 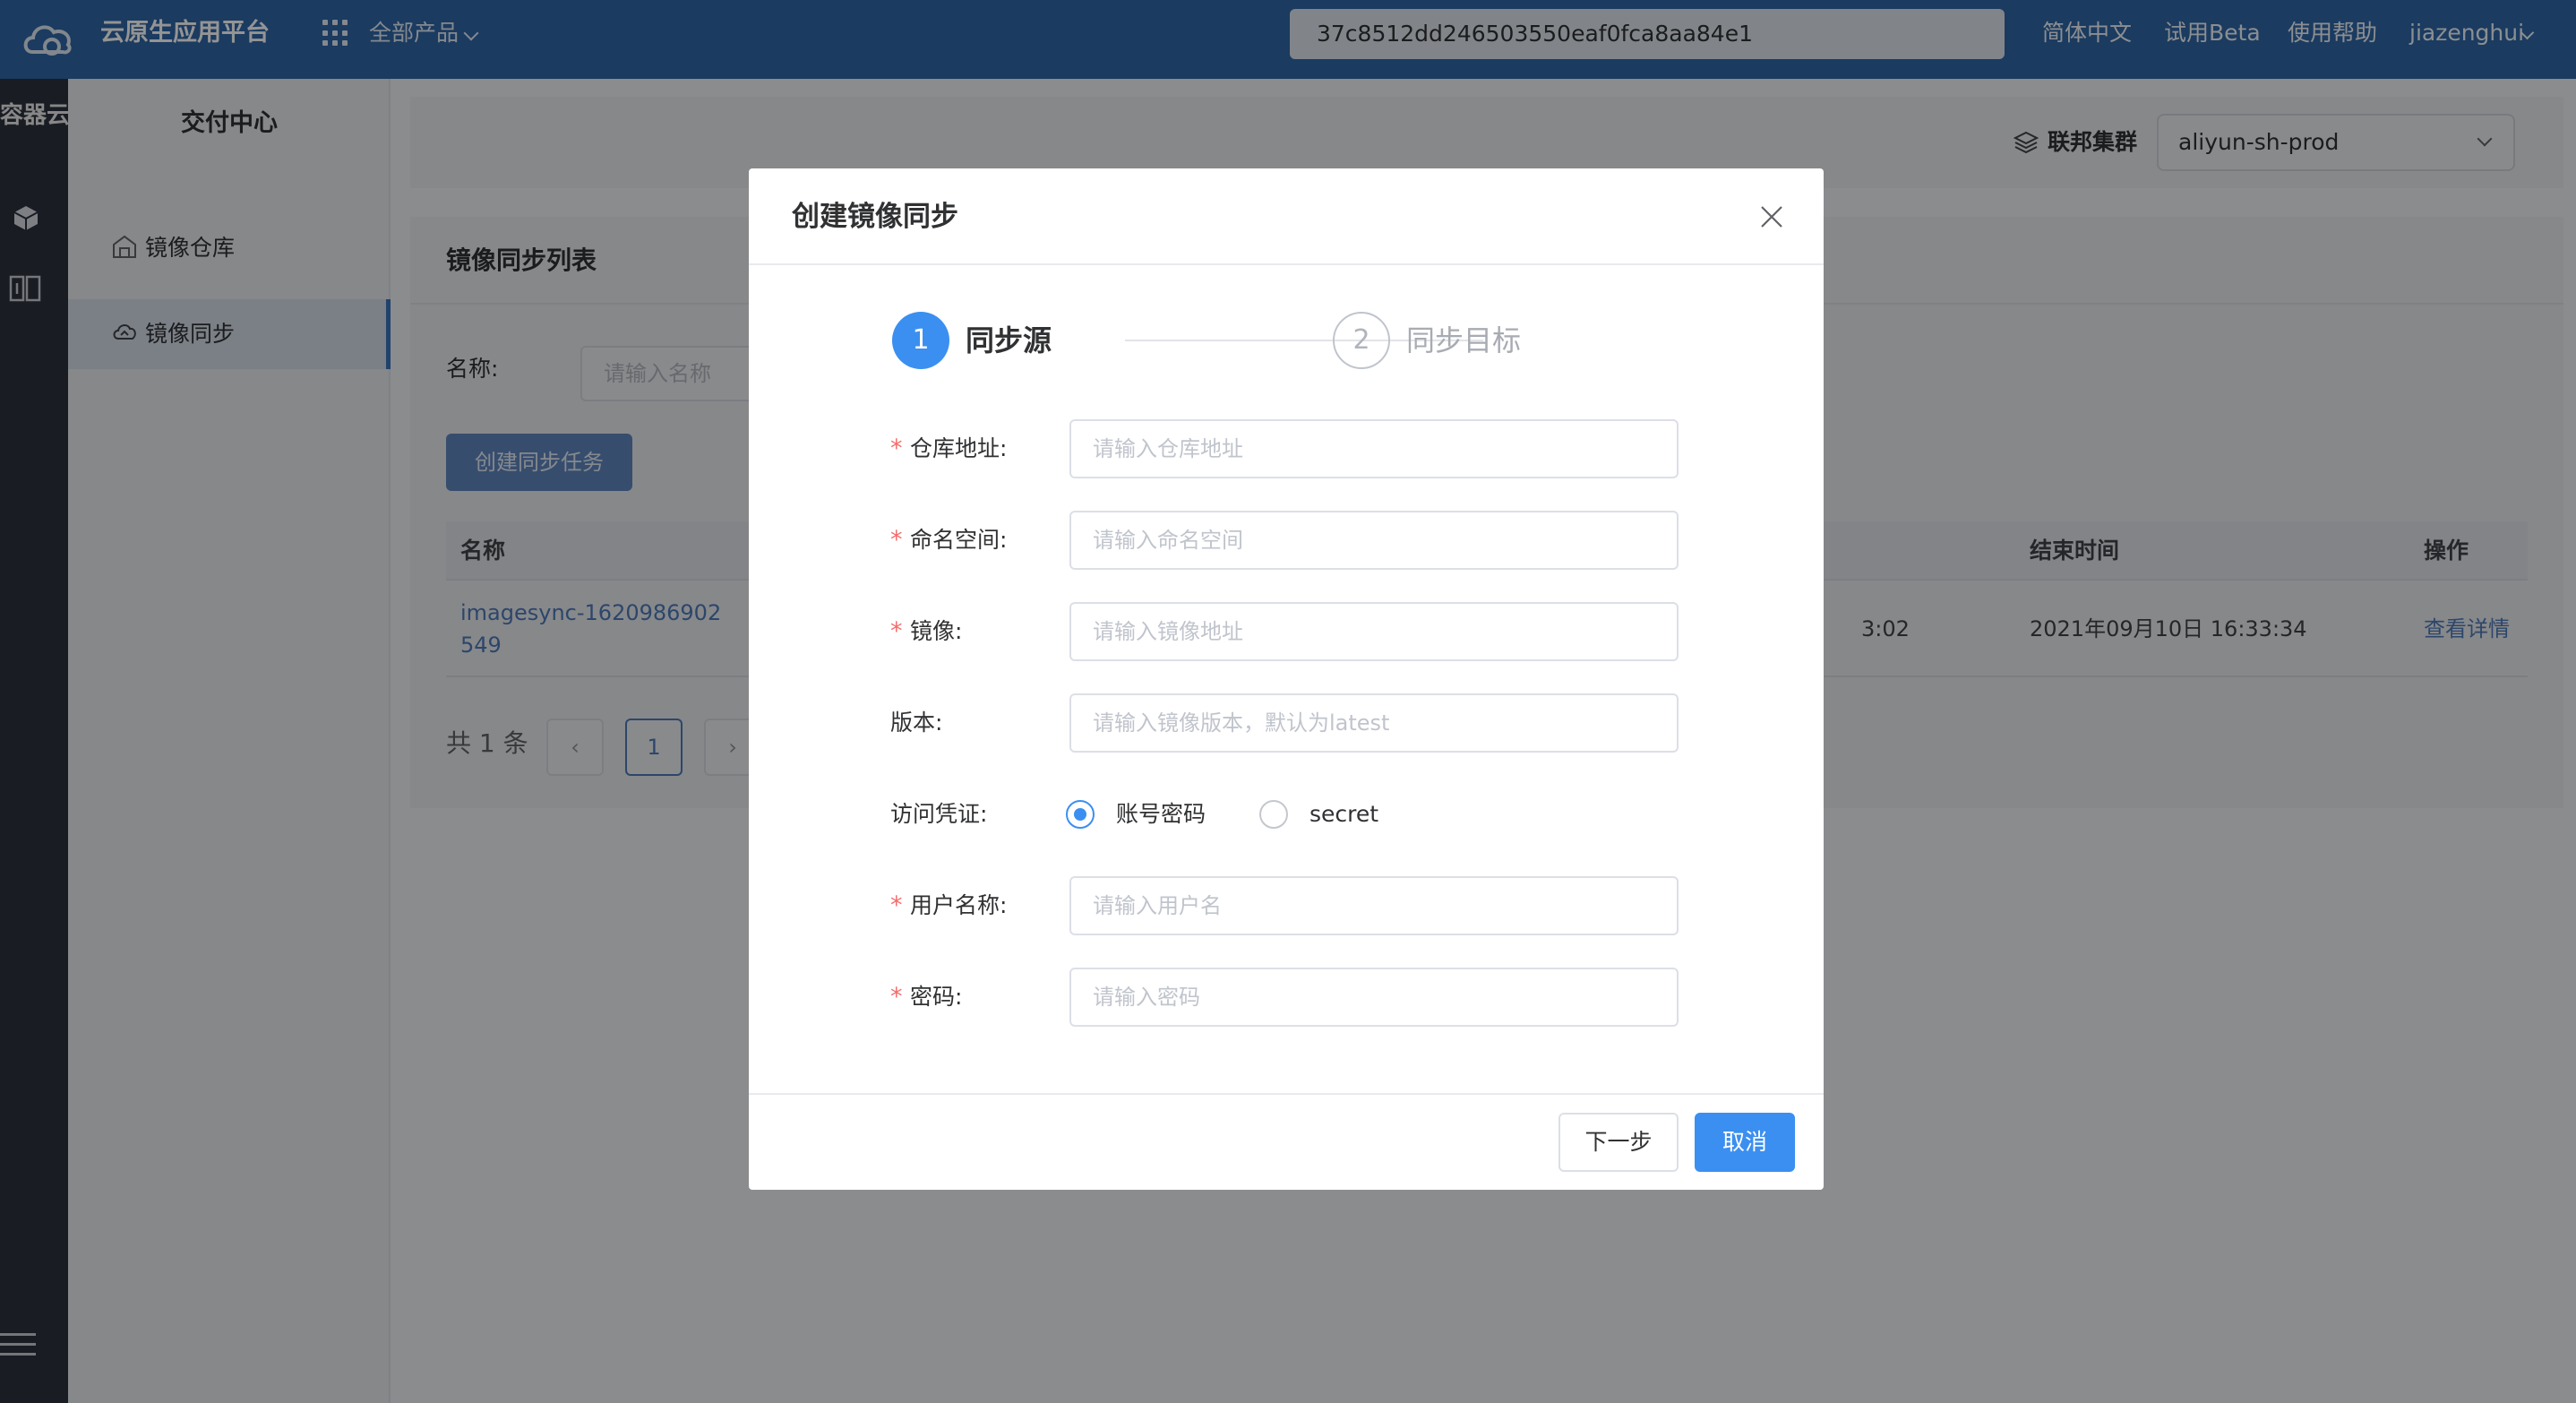 I want to click on dialog-header: 创建镜像同步, so click(x=1286, y=216).